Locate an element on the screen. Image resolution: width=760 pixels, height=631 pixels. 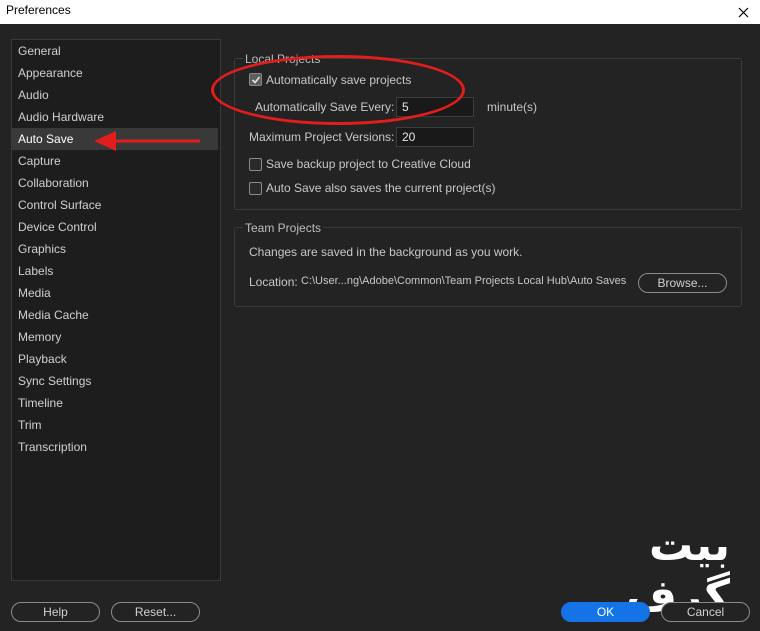
save-current-checkbox is located at coordinates (255, 188).